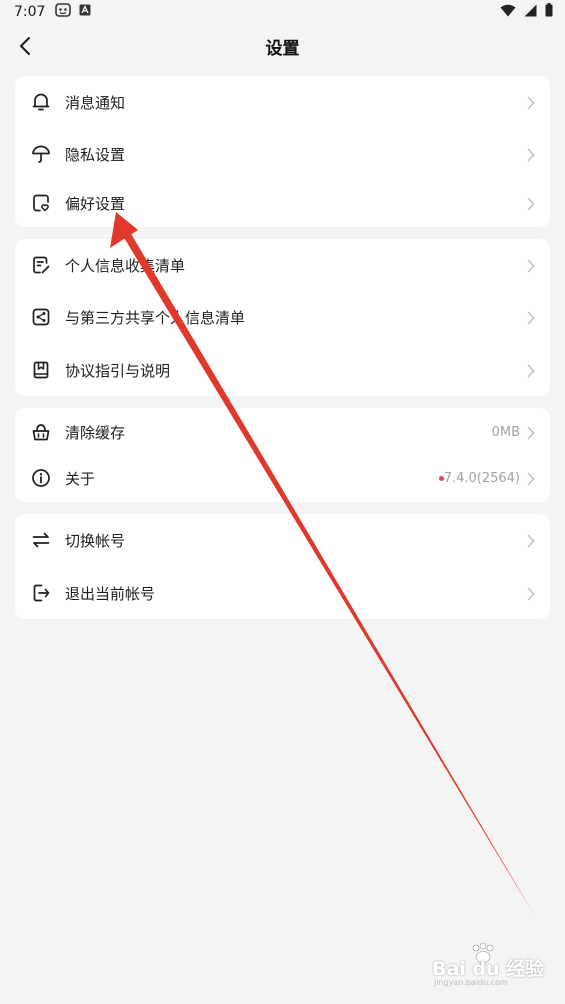 This screenshot has height=1004, width=565. What do you see at coordinates (63, 12) in the screenshot?
I see `app-notification-icon` at bounding box center [63, 12].